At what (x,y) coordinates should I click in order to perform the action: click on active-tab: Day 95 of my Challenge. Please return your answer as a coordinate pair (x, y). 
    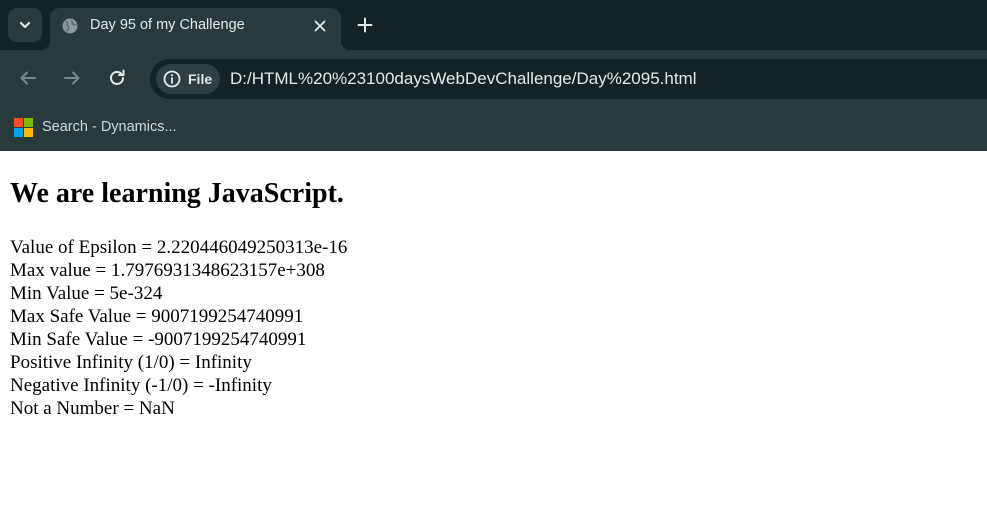
    Looking at the image, I should click on (195, 29).